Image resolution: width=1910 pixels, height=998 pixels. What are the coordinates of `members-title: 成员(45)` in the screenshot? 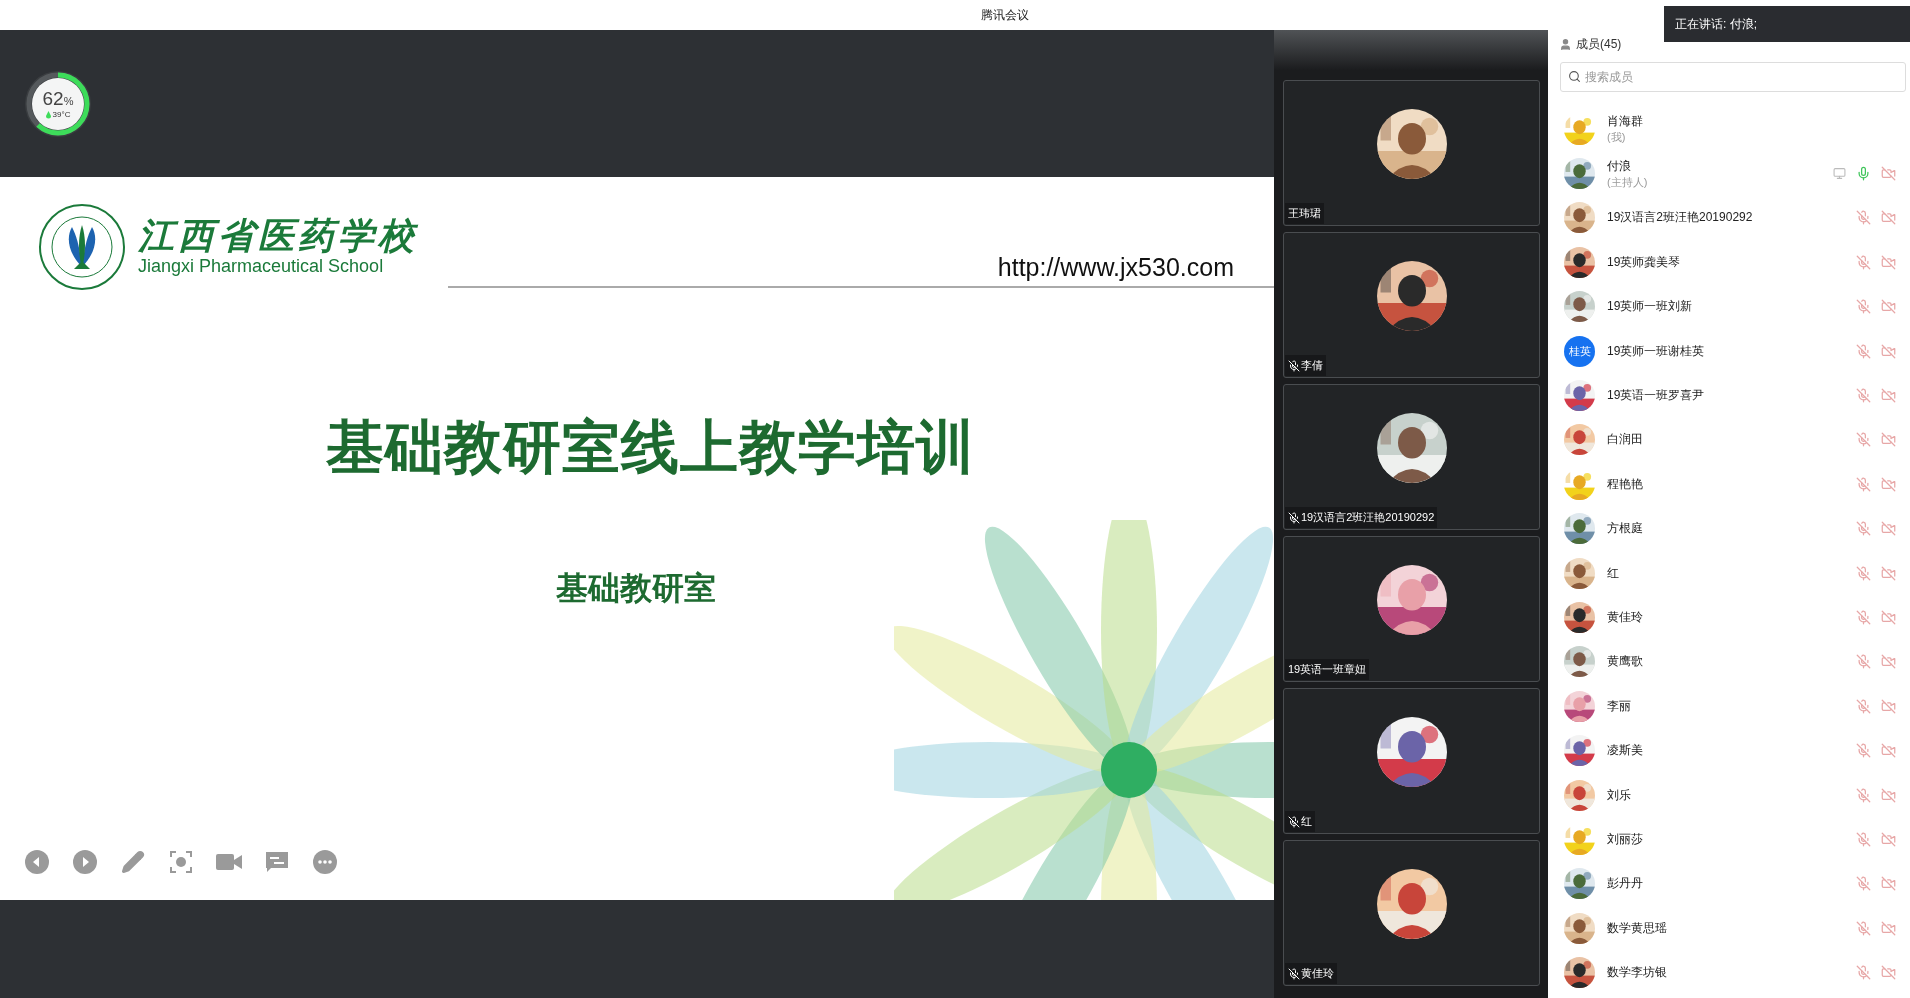 It's located at (1599, 44).